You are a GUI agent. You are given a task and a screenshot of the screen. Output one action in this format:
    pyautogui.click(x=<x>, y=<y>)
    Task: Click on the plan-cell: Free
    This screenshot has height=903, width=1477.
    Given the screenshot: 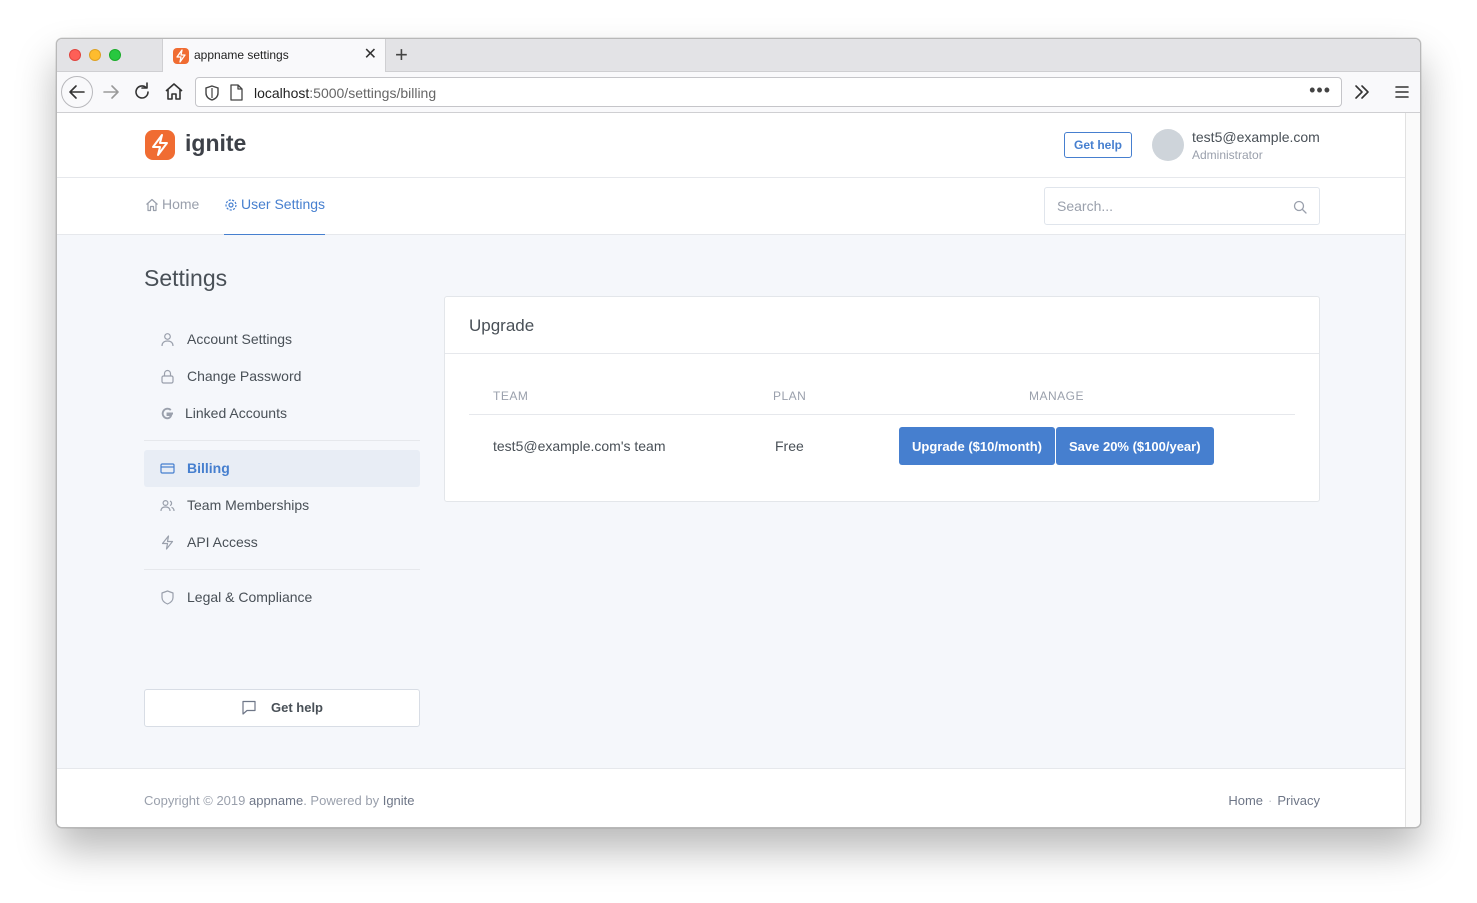 What is the action you would take?
    pyautogui.click(x=789, y=446)
    